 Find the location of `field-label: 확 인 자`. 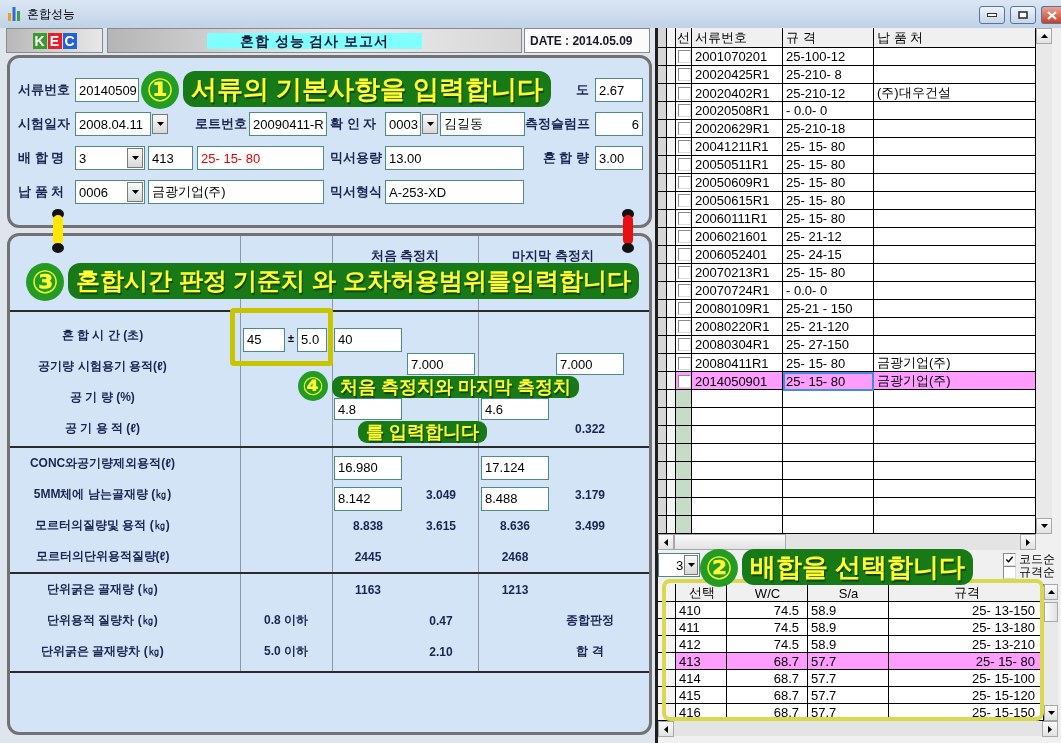

field-label: 확 인 자 is located at coordinates (353, 124).